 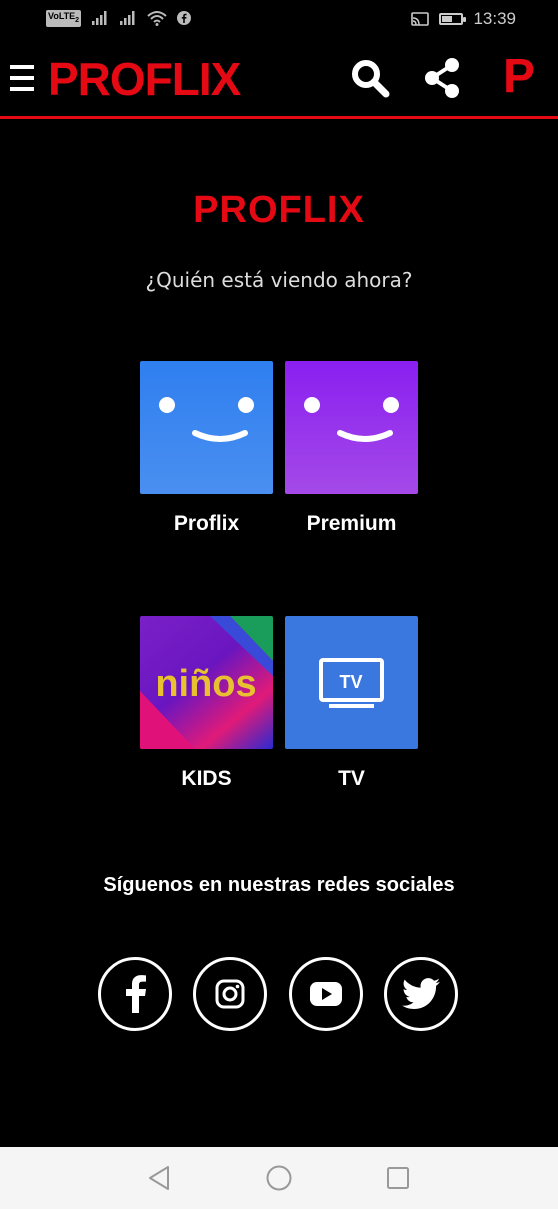 I want to click on profile-icon: P, so click(x=519, y=77).